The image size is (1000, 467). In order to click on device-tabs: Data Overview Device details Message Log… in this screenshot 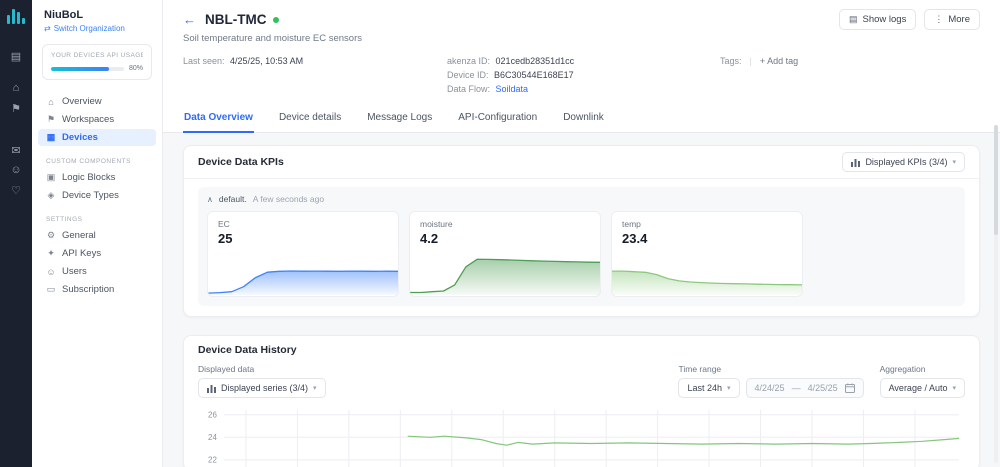, I will do `click(581, 118)`.